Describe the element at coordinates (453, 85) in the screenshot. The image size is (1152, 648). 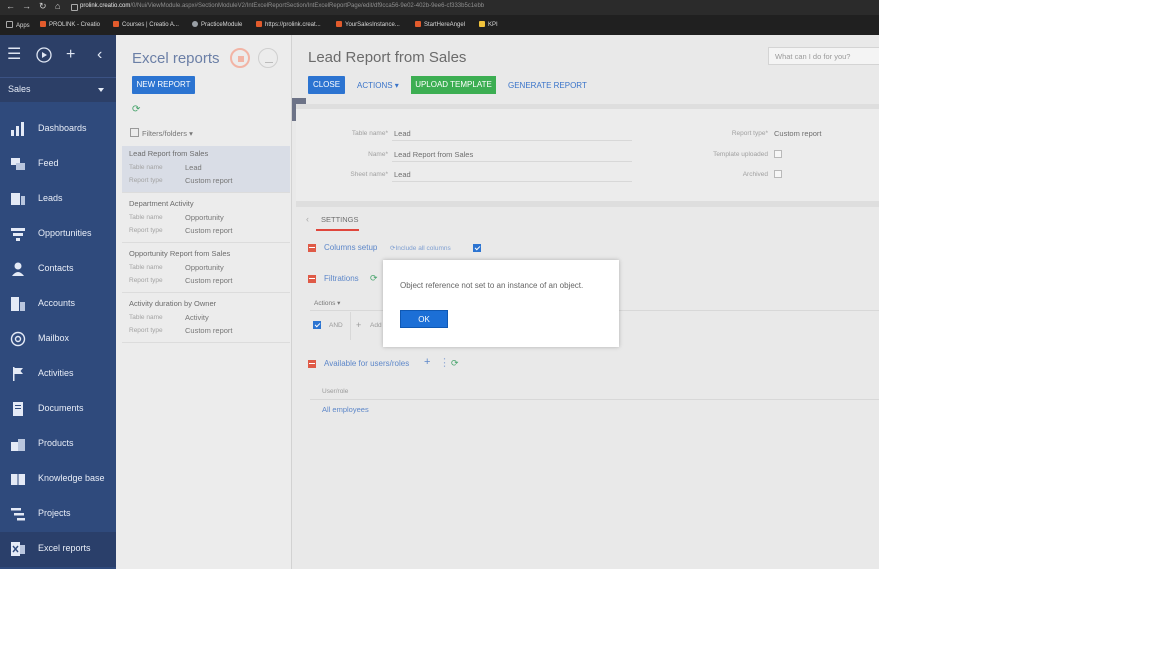
I see `upload-template-button: UPLOAD TEMPLATE` at that location.